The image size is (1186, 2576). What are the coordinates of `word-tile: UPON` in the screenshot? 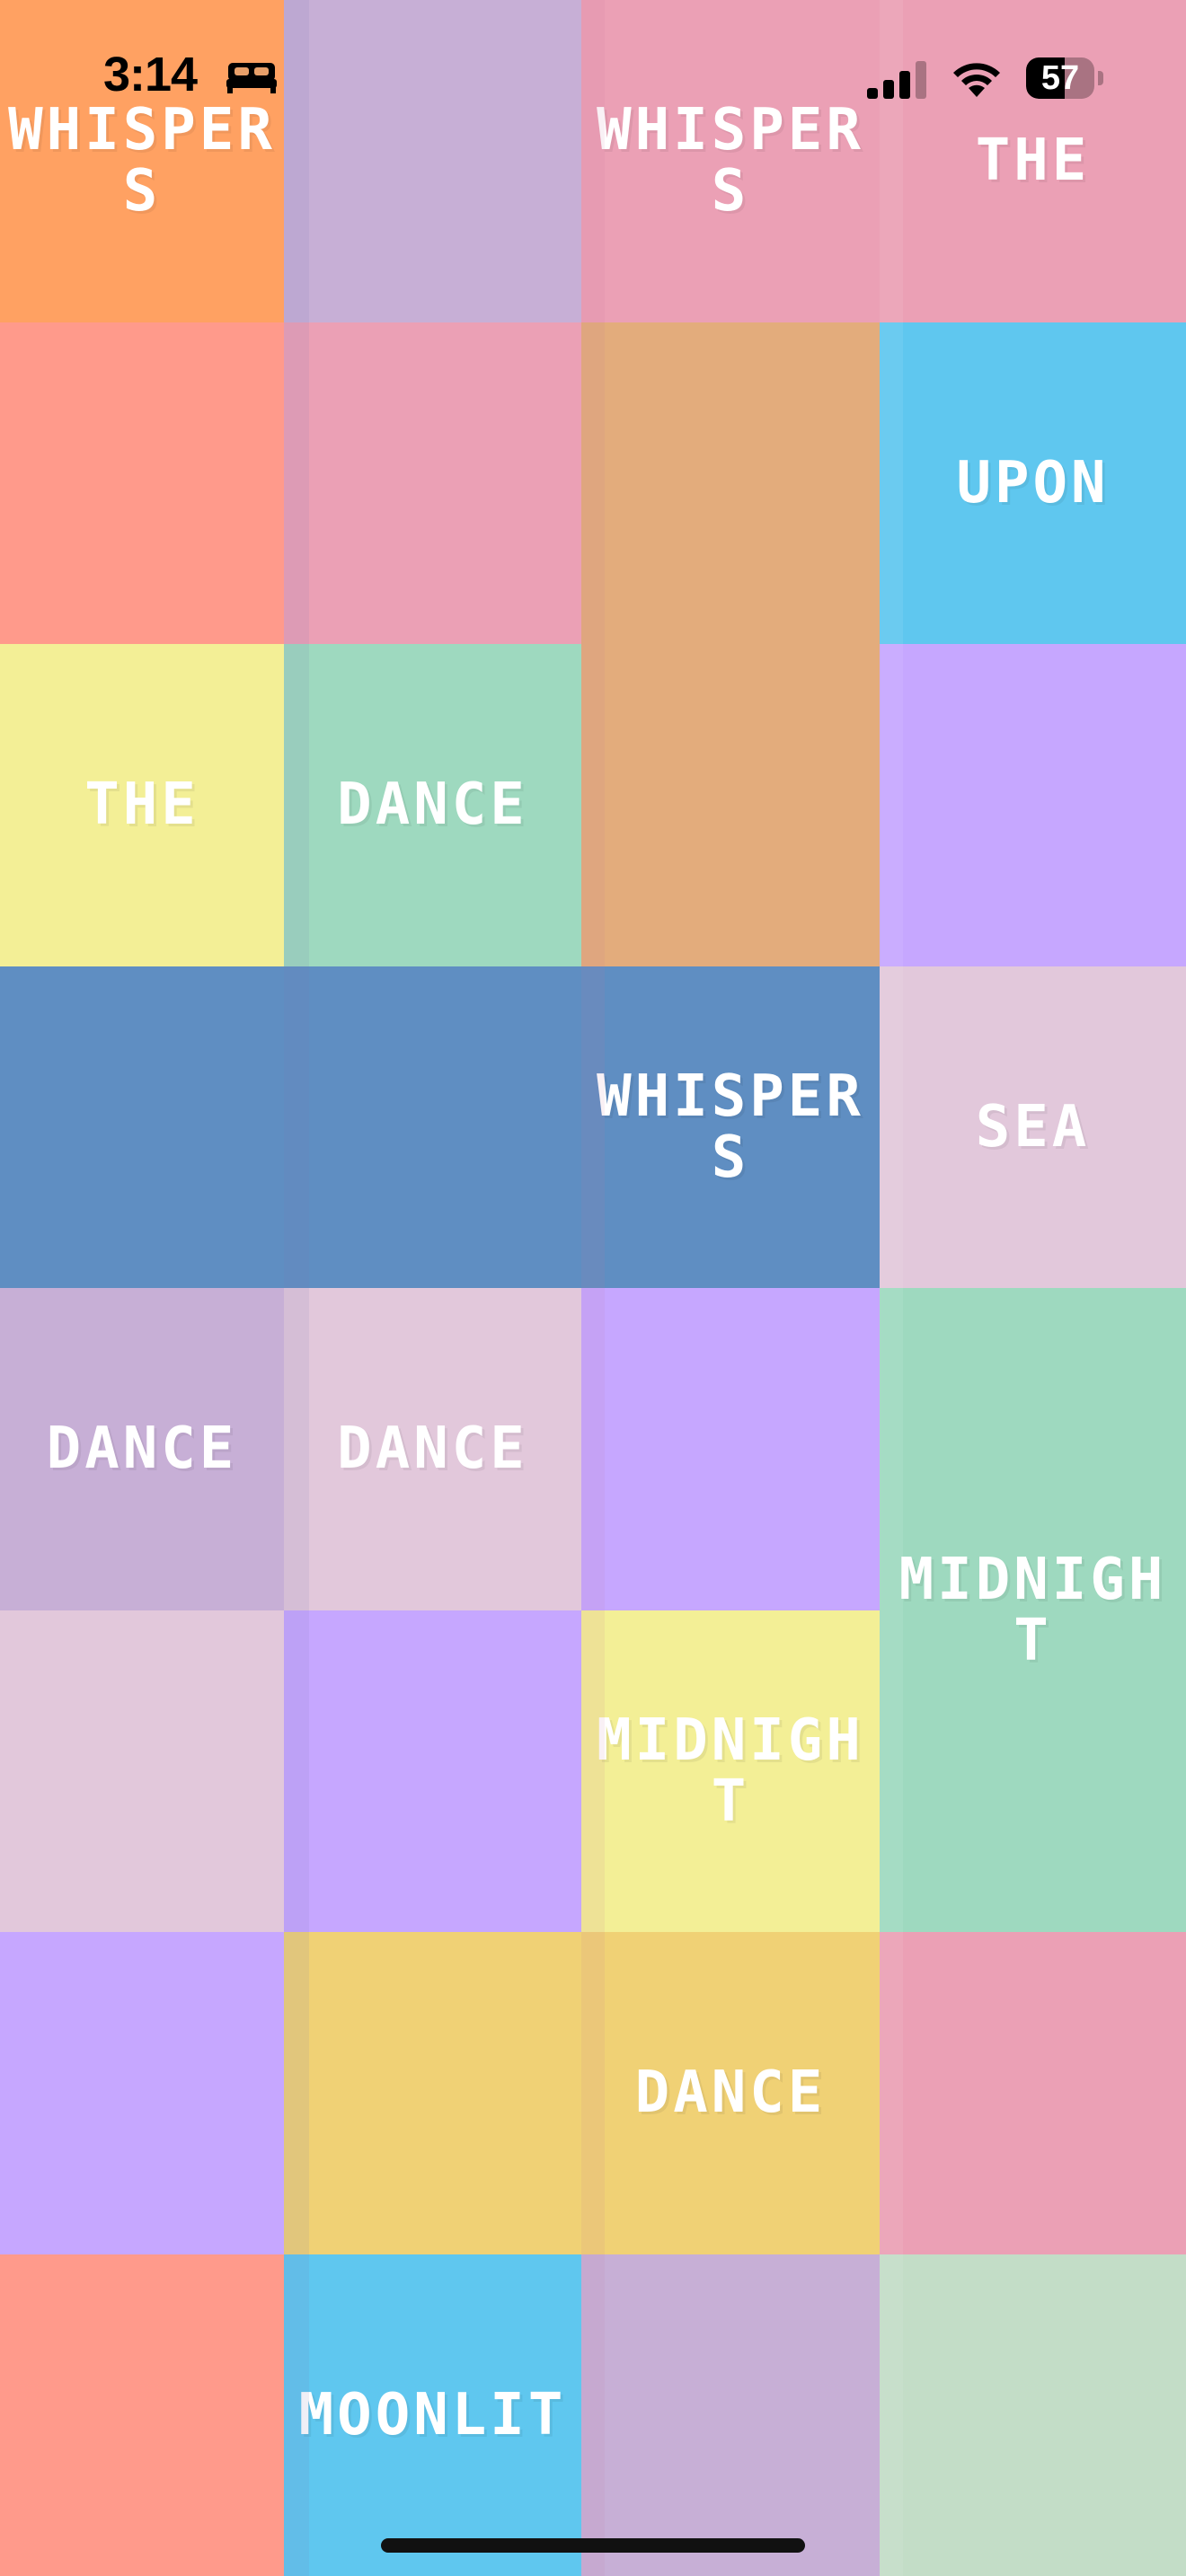 It's located at (1033, 483).